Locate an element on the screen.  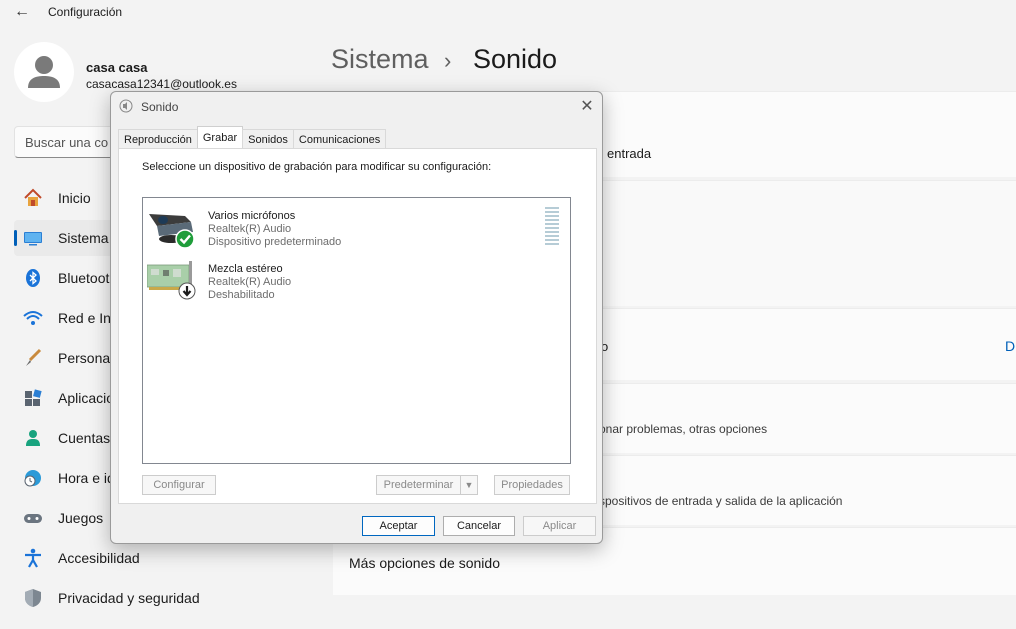
close-icon: ✕ is located at coordinates (587, 106).